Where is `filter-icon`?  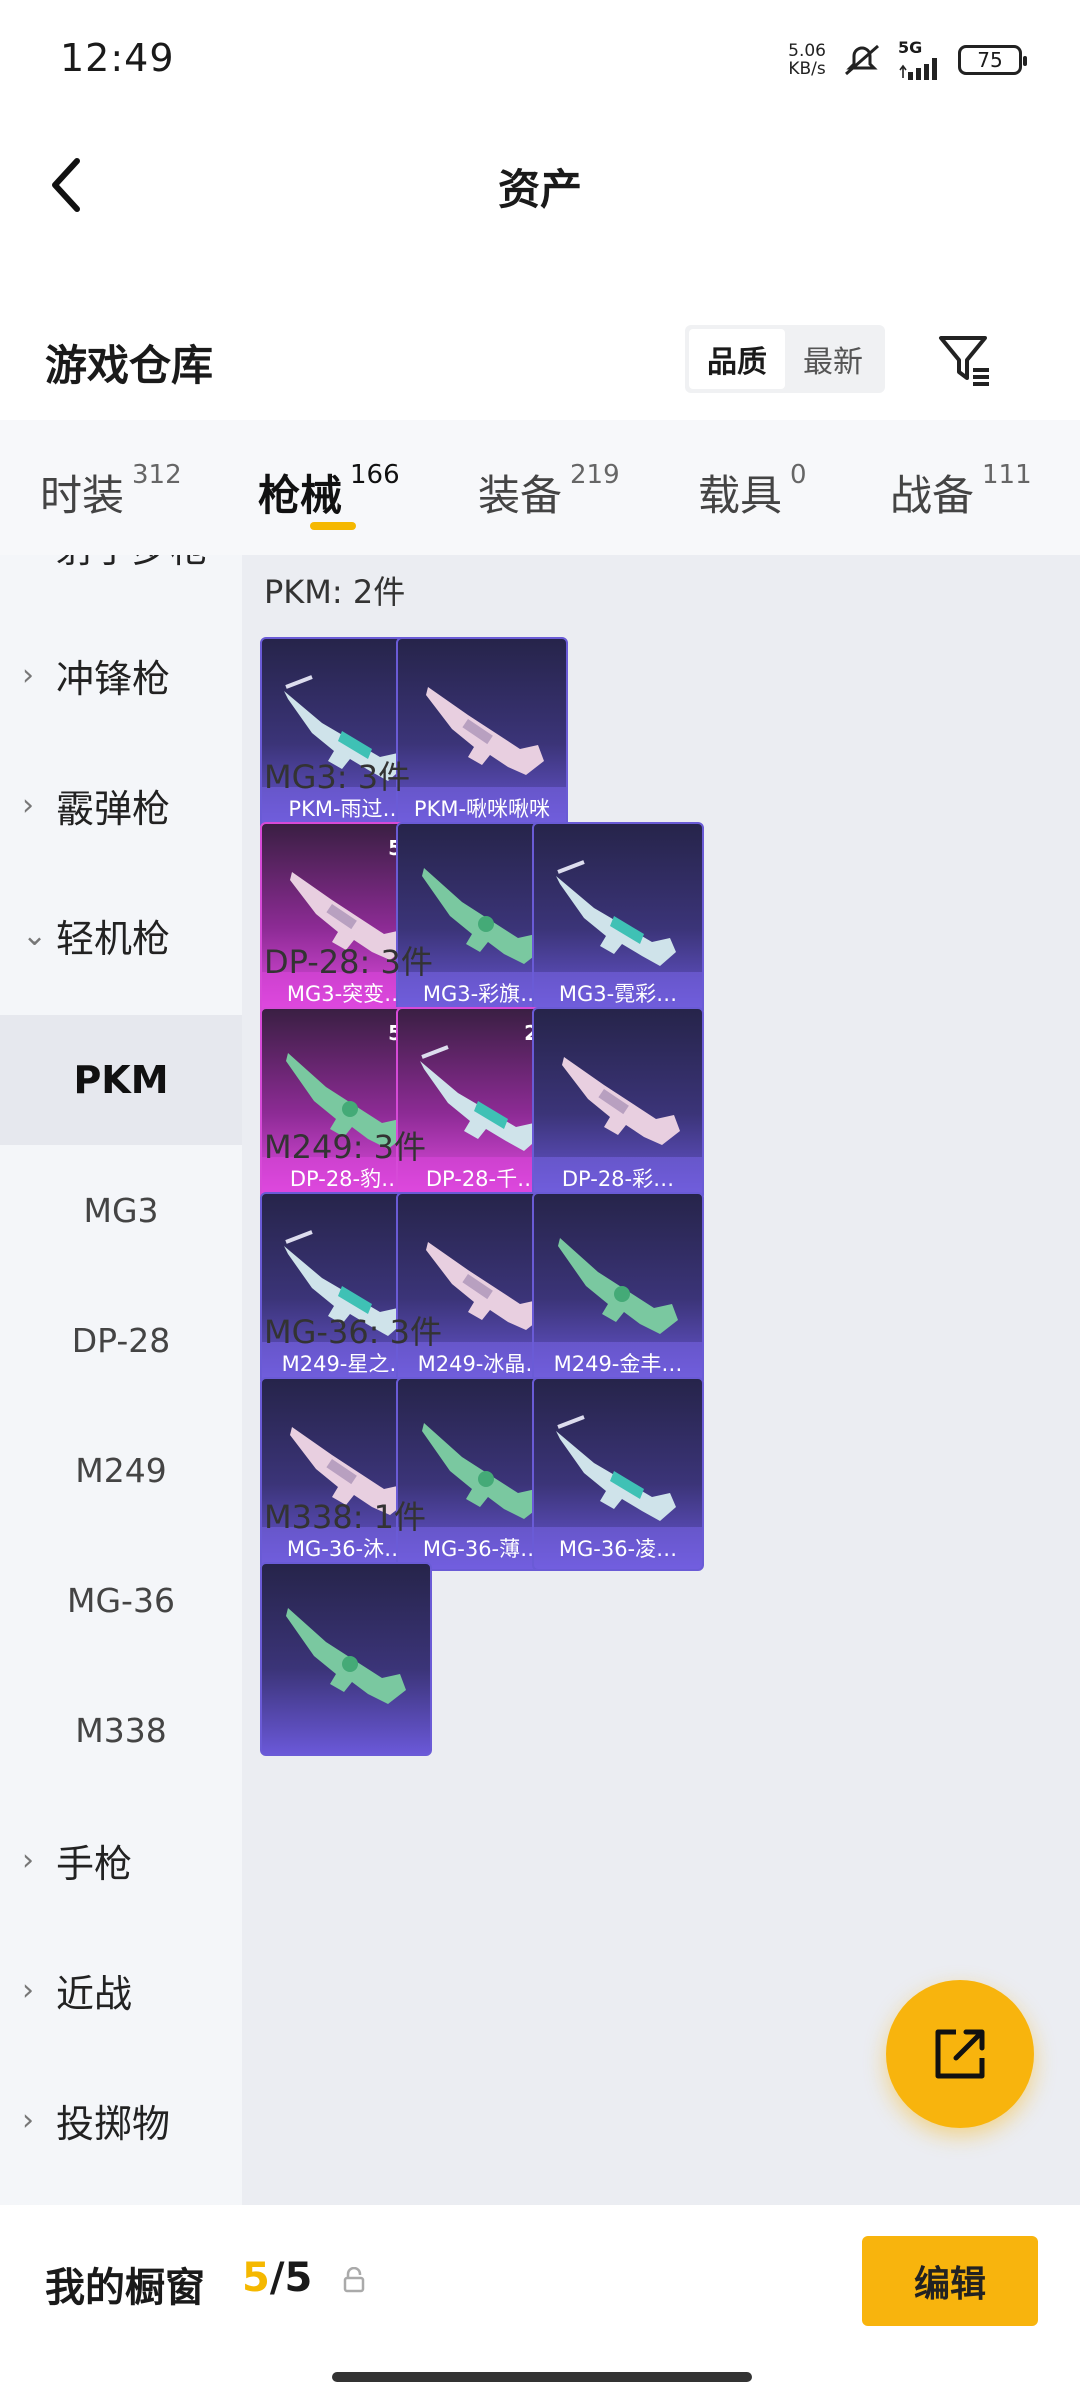 filter-icon is located at coordinates (964, 361).